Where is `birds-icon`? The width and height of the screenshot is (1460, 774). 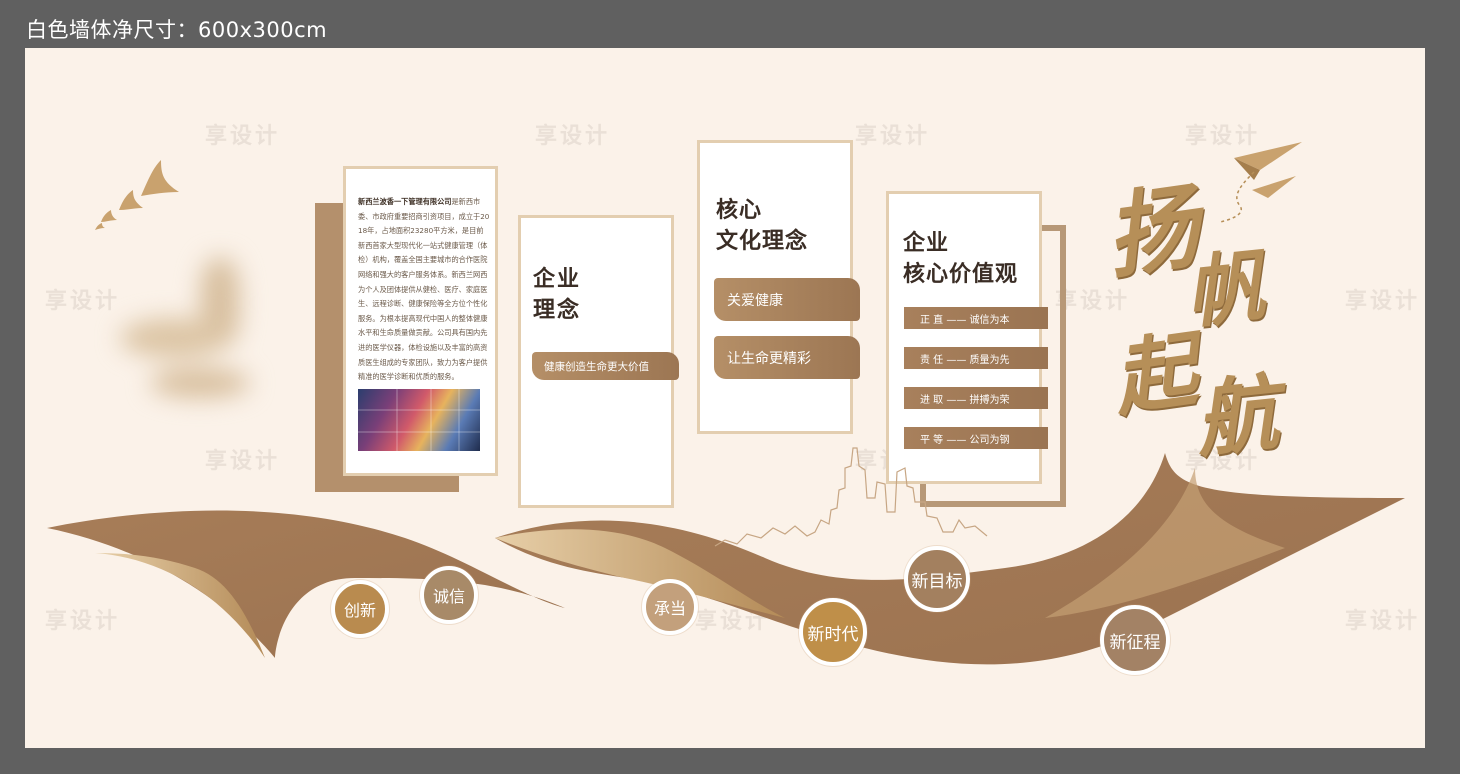
birds-icon is located at coordinates (137, 195).